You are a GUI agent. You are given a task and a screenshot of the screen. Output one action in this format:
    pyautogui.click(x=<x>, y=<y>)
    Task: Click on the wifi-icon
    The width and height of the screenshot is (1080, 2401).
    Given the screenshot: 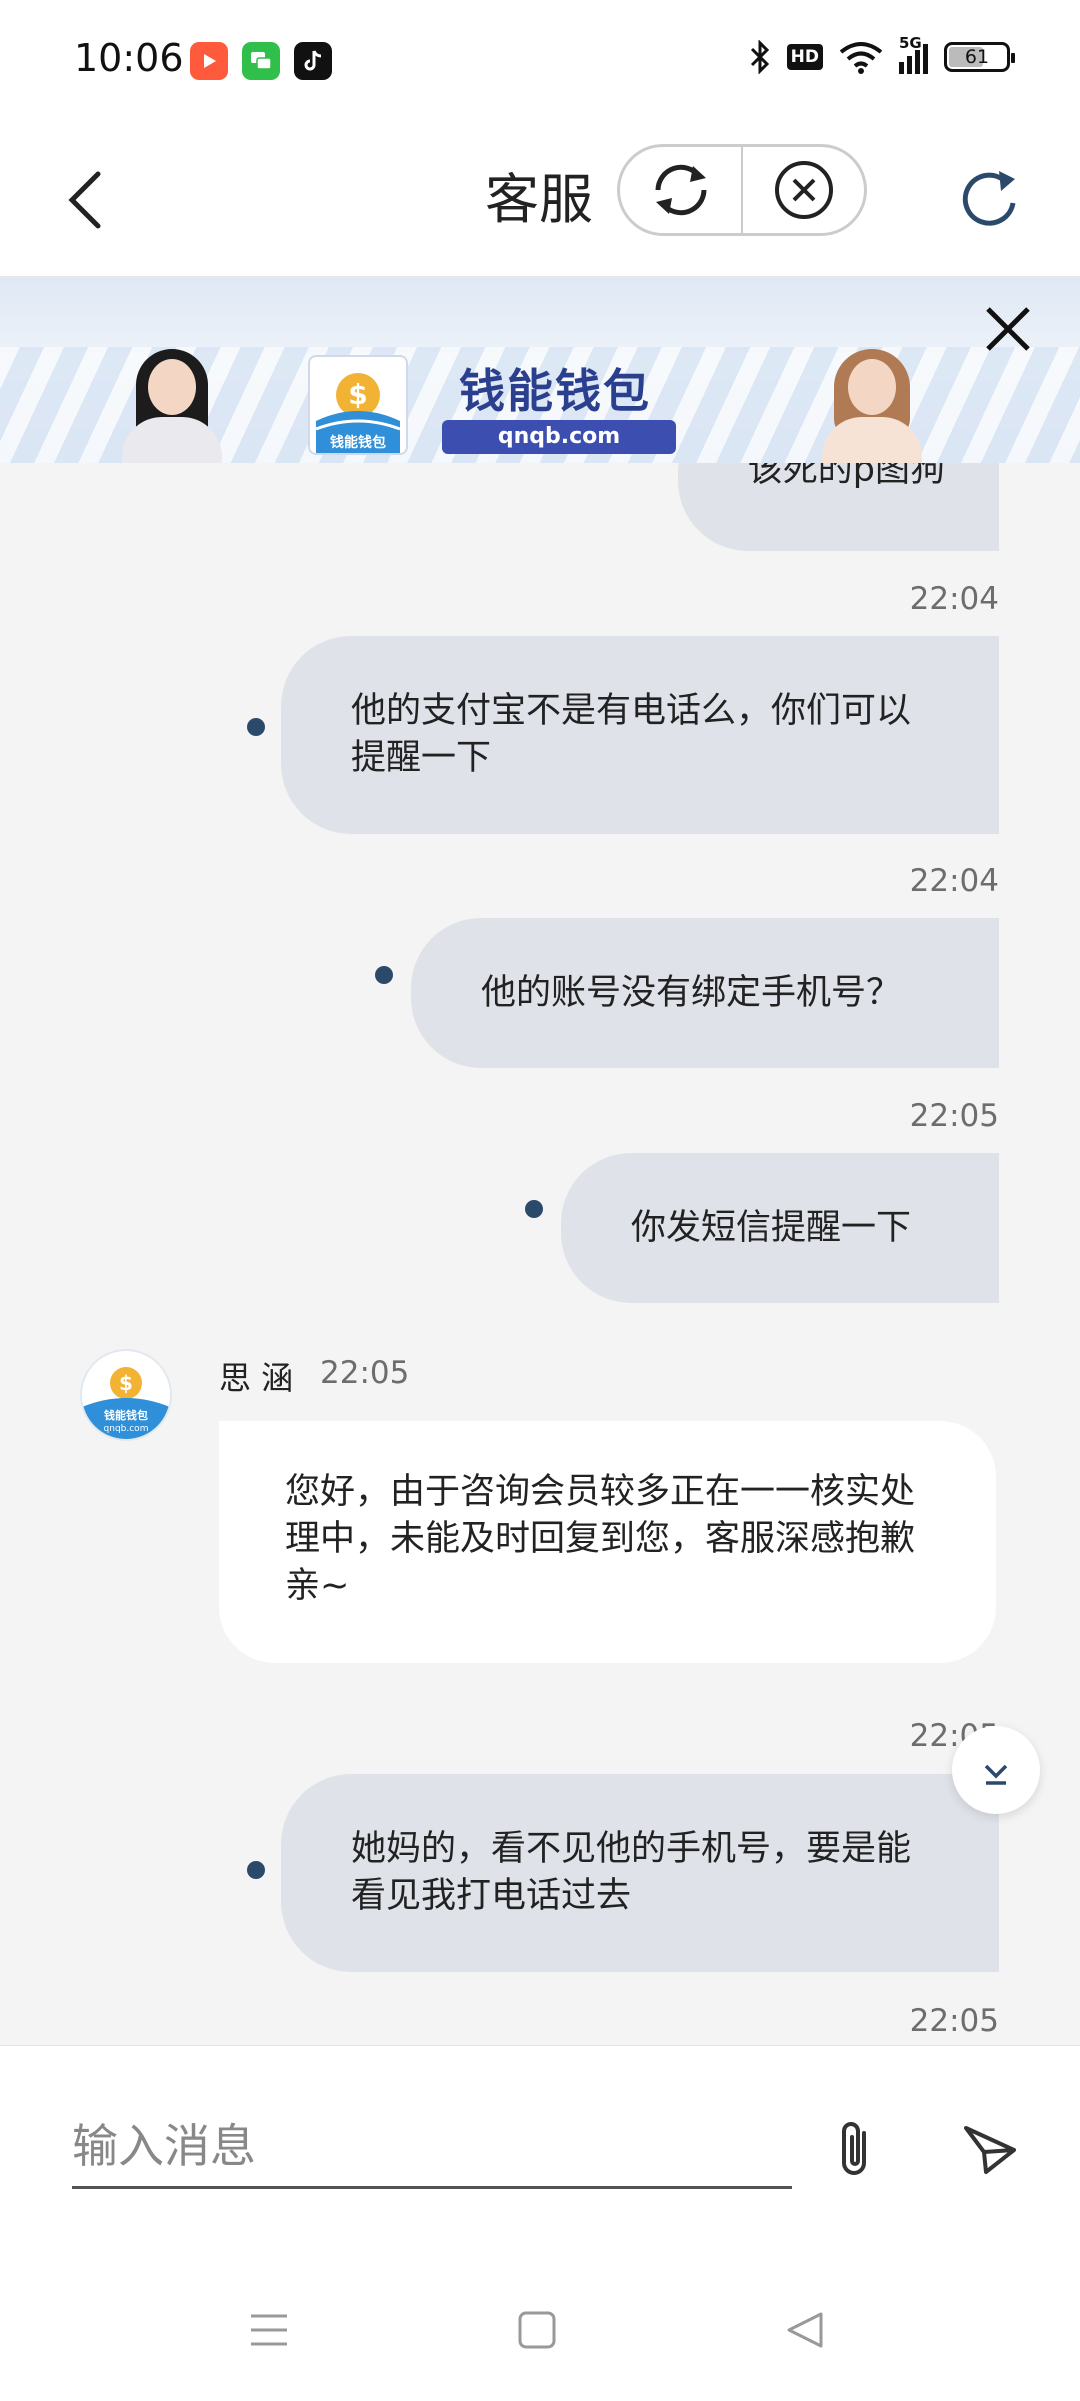 What is the action you would take?
    pyautogui.click(x=861, y=58)
    